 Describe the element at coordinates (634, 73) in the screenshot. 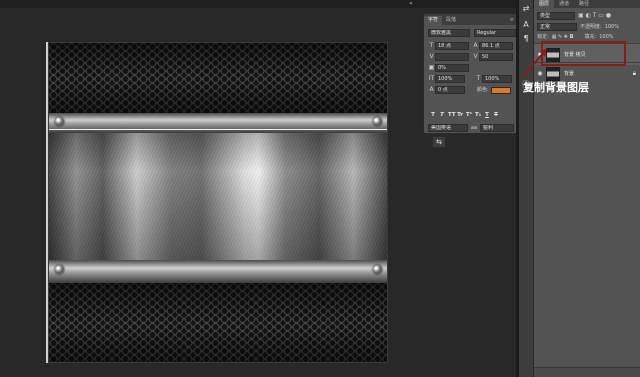

I see `lock-icon: 🔒︎` at that location.